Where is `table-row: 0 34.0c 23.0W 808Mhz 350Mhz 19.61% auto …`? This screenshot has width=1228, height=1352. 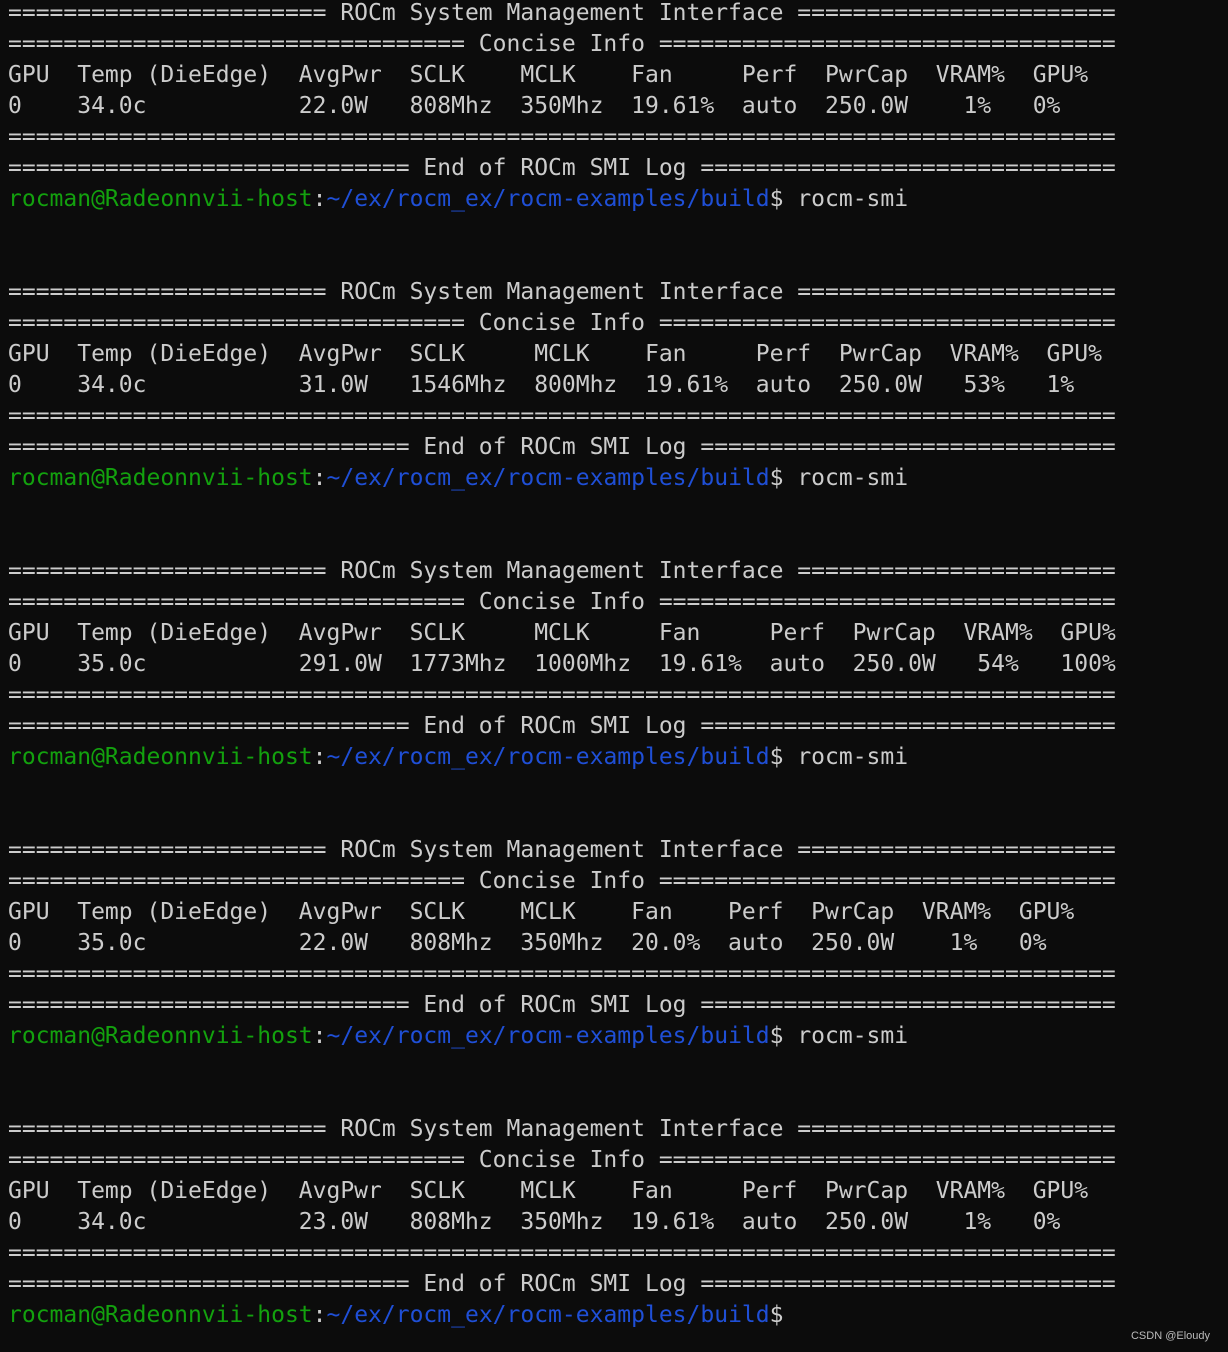 table-row: 0 34.0c 23.0W 808Mhz 350Mhz 19.61% auto … is located at coordinates (534, 1222).